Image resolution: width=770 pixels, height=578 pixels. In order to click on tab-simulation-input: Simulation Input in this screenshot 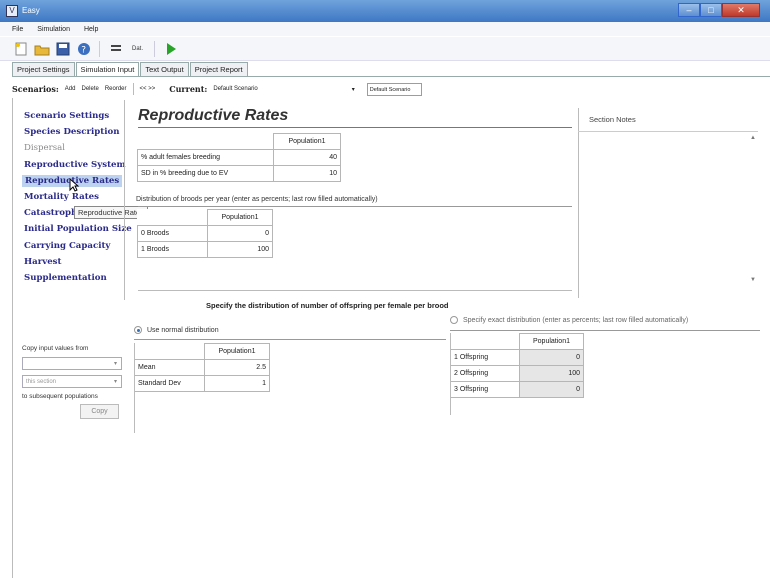, I will do `click(107, 69)`.